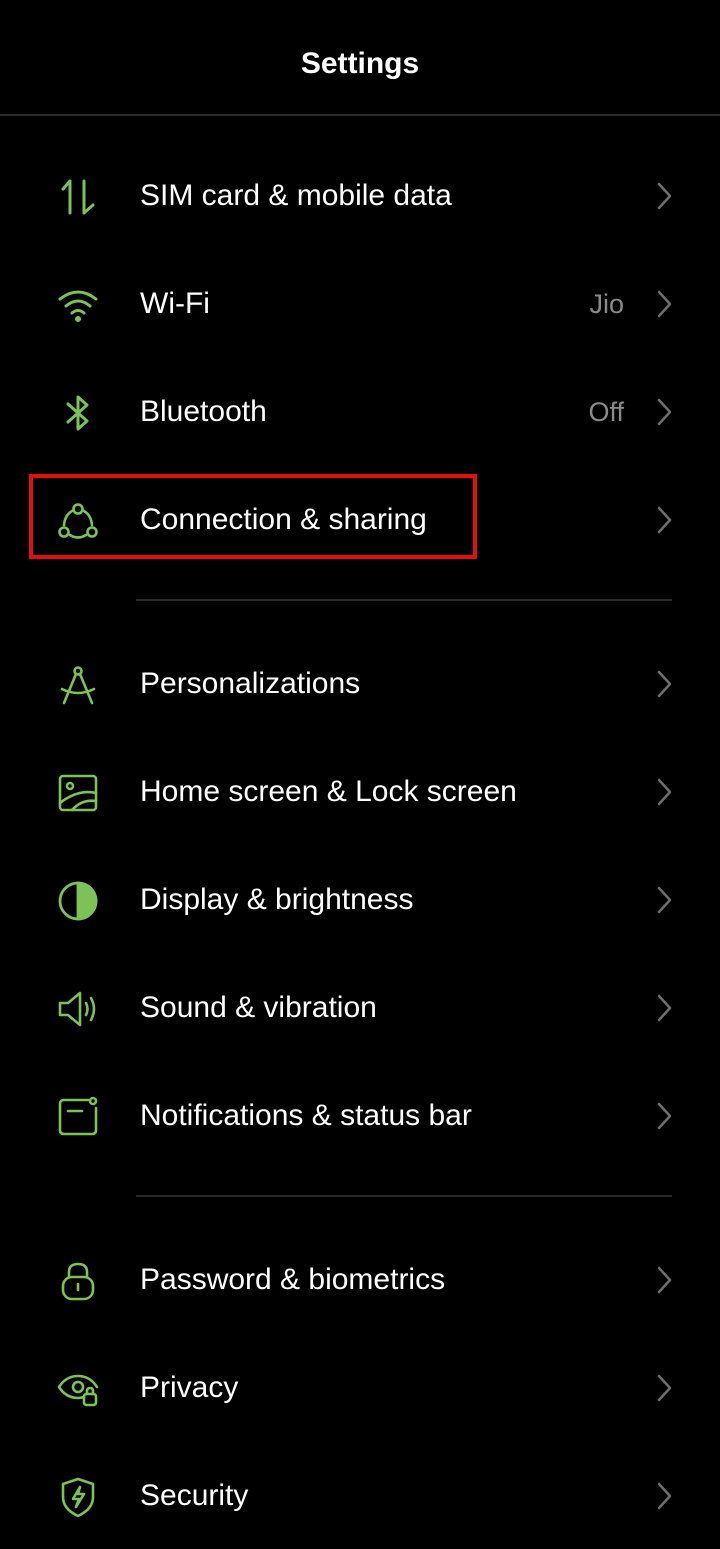 The height and width of the screenshot is (1549, 720). I want to click on settings-item-label: Wi-Fi, so click(175, 303).